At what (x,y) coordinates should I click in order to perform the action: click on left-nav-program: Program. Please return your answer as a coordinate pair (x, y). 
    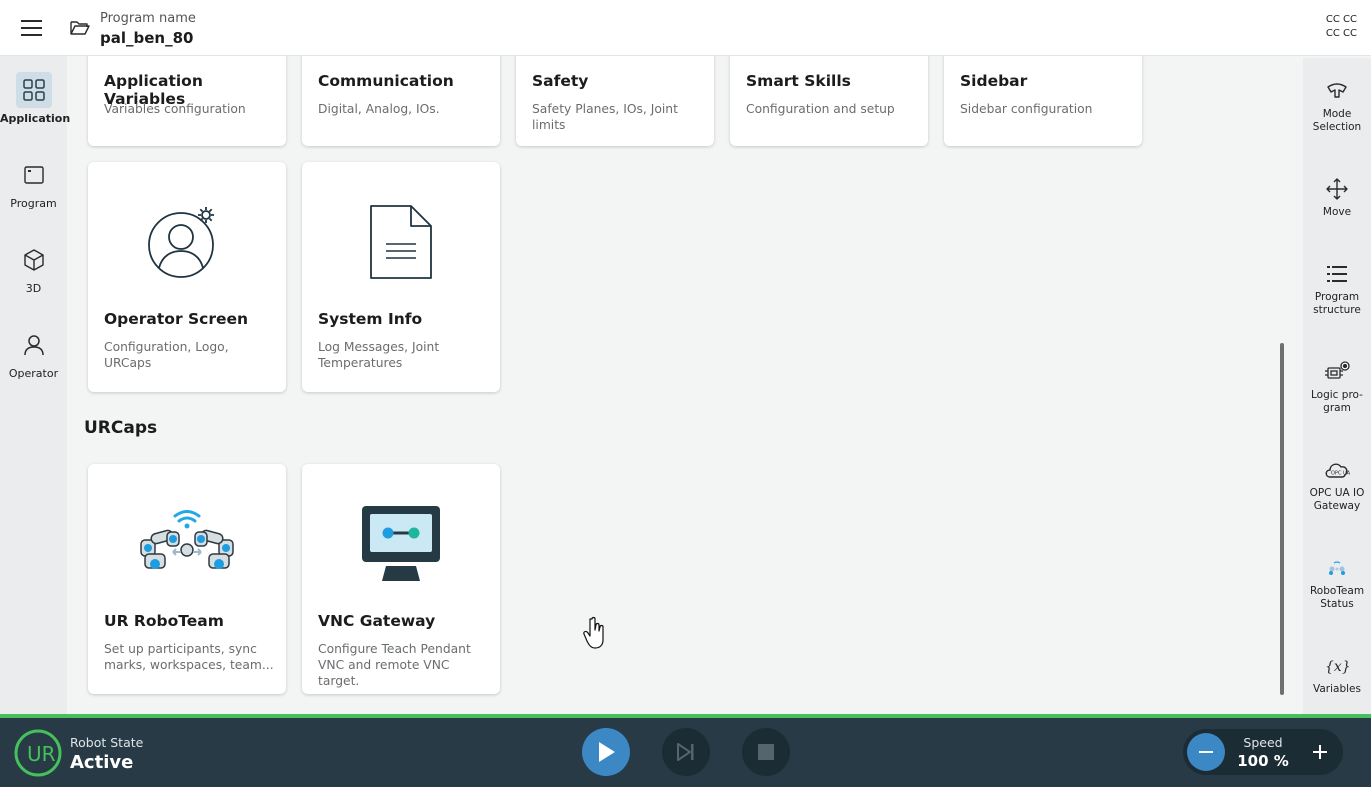
    Looking at the image, I should click on (33, 197).